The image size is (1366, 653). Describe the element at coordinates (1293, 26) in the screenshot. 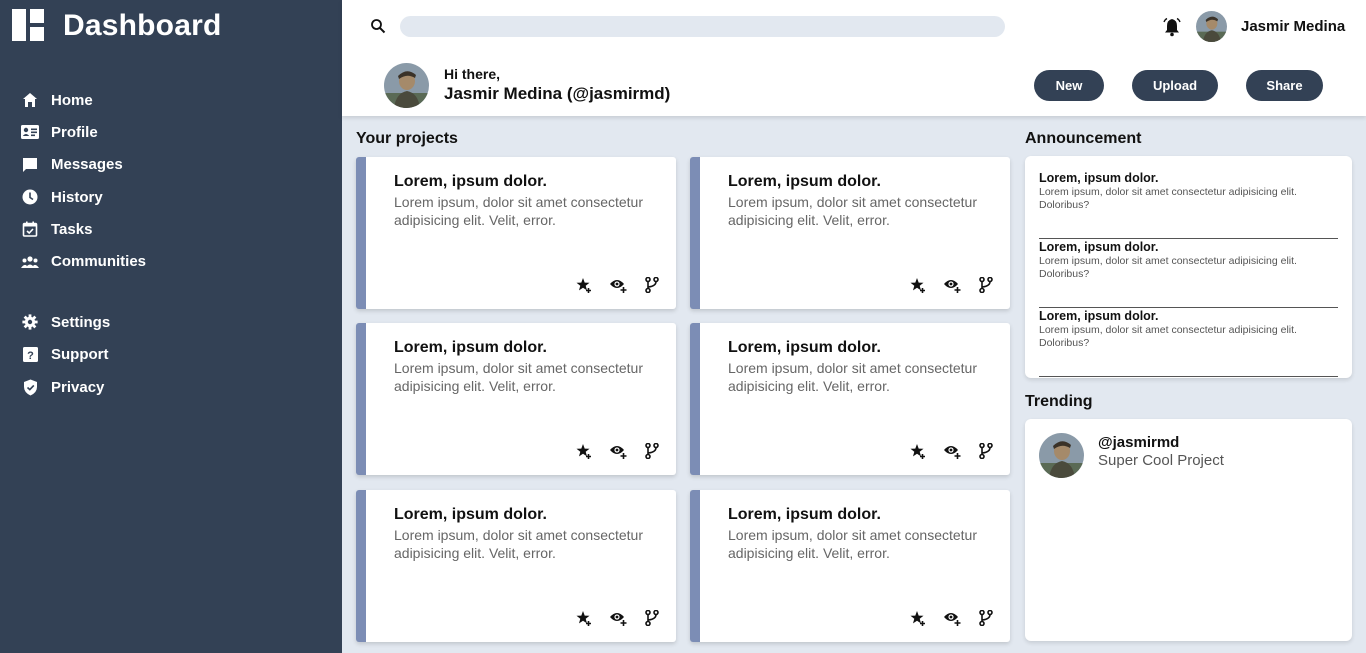

I see `user-name: Jasmir Medina` at that location.